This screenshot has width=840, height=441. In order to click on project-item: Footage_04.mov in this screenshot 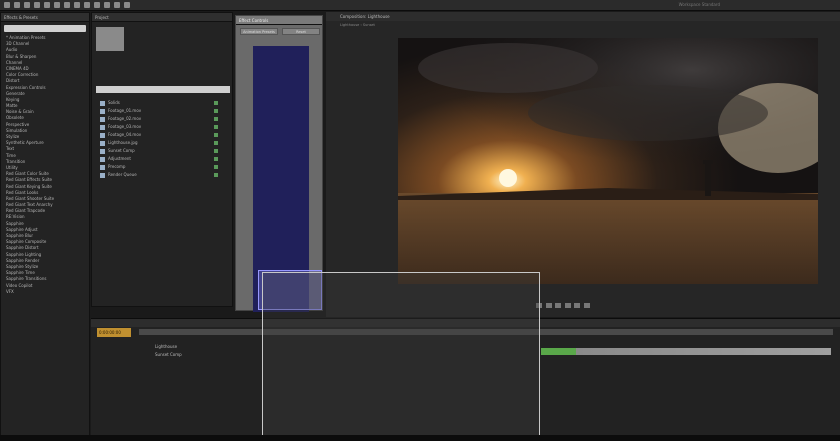, I will do `click(164, 135)`.